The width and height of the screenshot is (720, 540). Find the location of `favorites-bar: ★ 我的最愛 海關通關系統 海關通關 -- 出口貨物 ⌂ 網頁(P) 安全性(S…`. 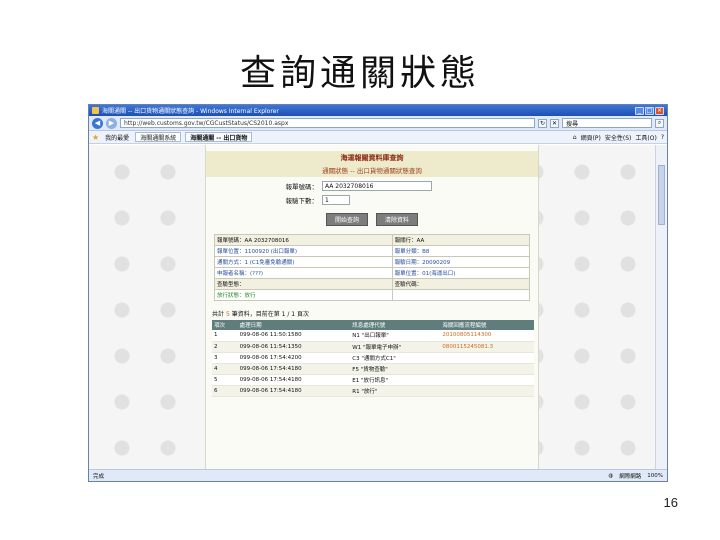

favorites-bar: ★ 我的最愛 海關通關系統 海關通關 -- 出口貨物 ⌂ 網頁(P) 安全性(S… is located at coordinates (378, 137).